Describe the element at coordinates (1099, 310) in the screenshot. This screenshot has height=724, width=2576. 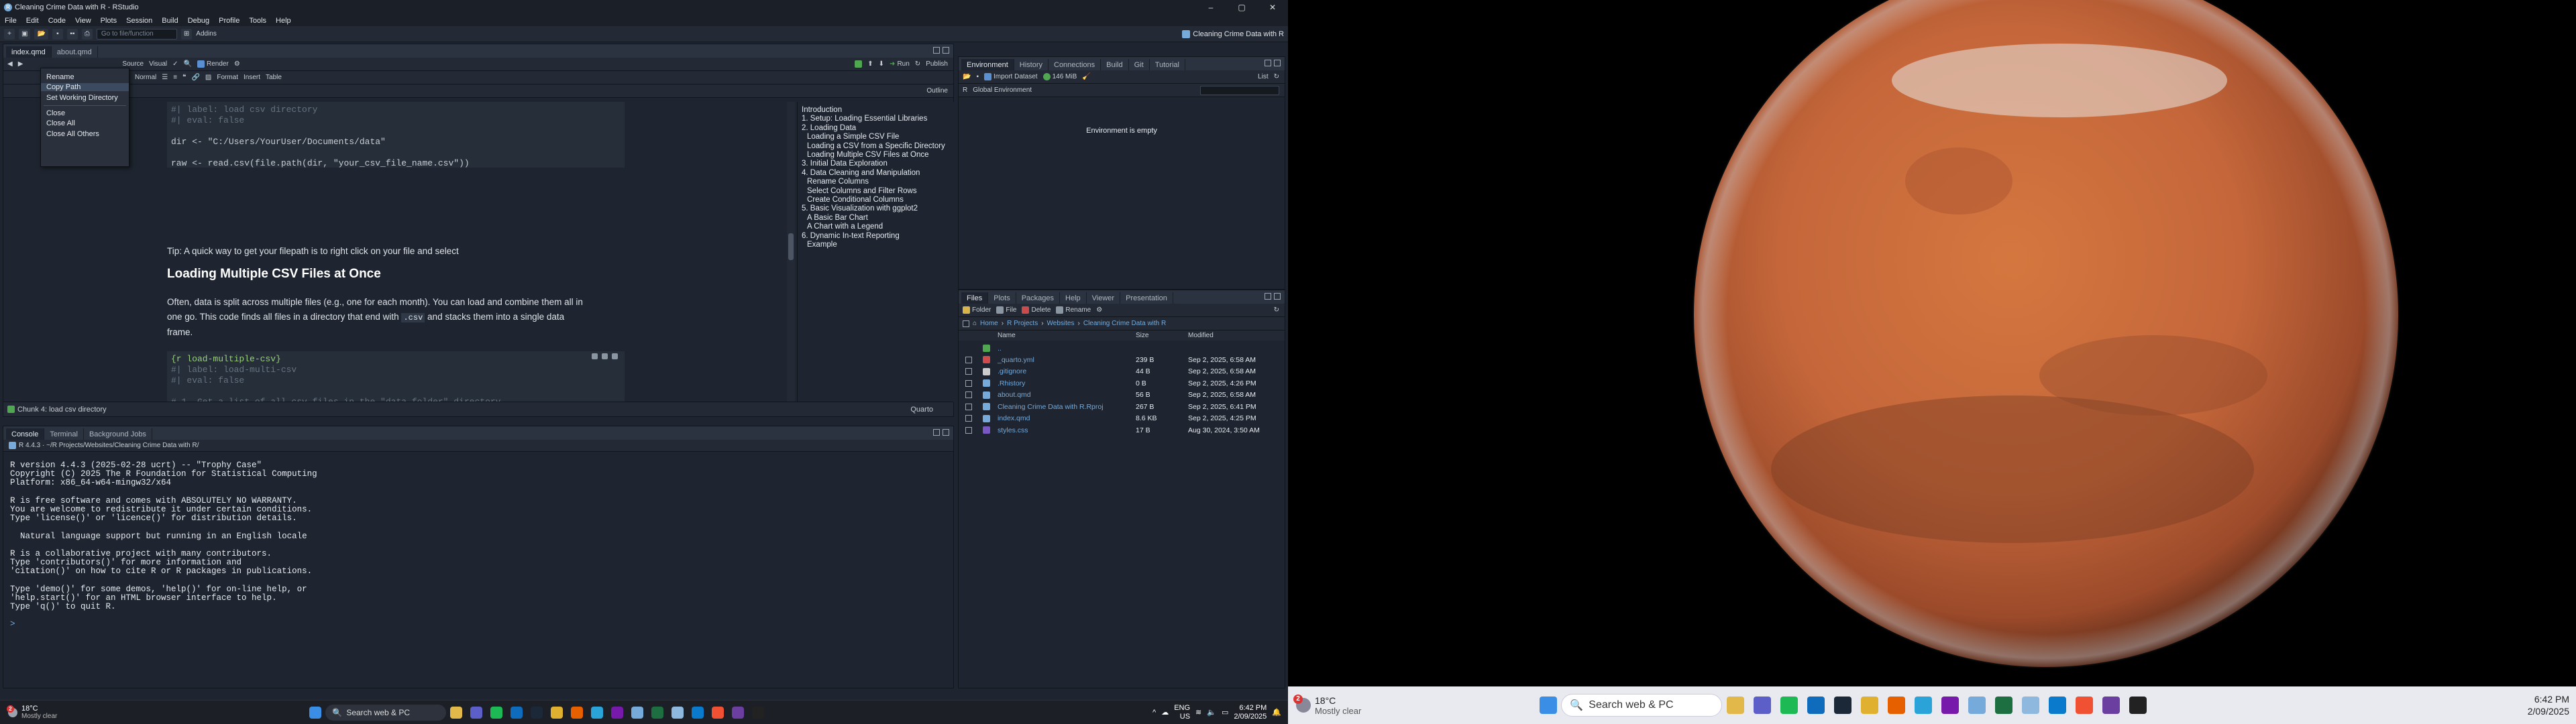
I see `more-gear-icon: ⚙` at that location.